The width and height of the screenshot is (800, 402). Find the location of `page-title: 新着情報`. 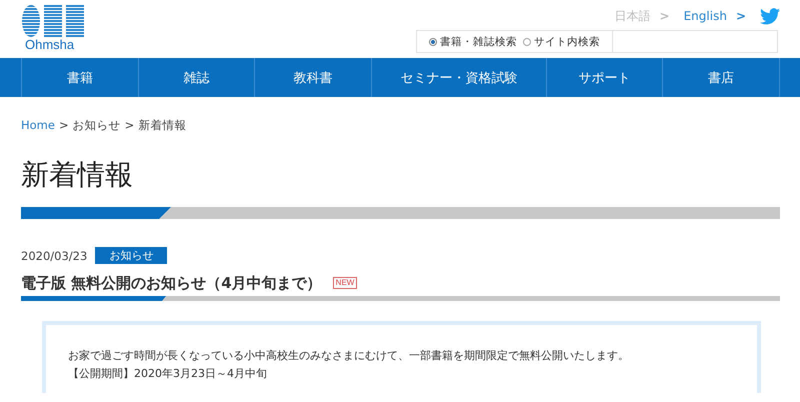

page-title: 新着情報 is located at coordinates (77, 175).